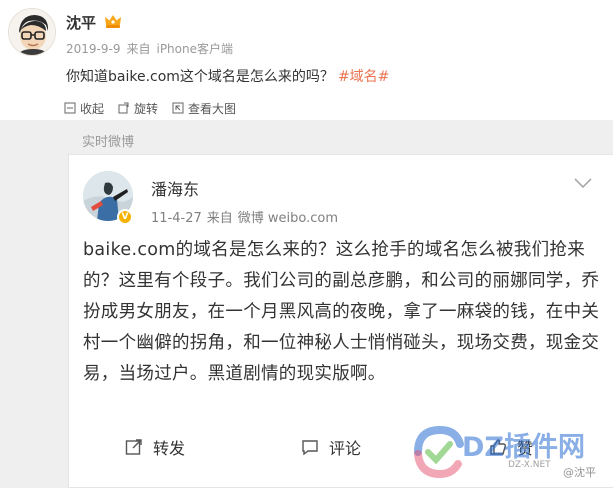 This screenshot has width=613, height=488. What do you see at coordinates (146, 108) in the screenshot?
I see `rotate-label: 旋转` at bounding box center [146, 108].